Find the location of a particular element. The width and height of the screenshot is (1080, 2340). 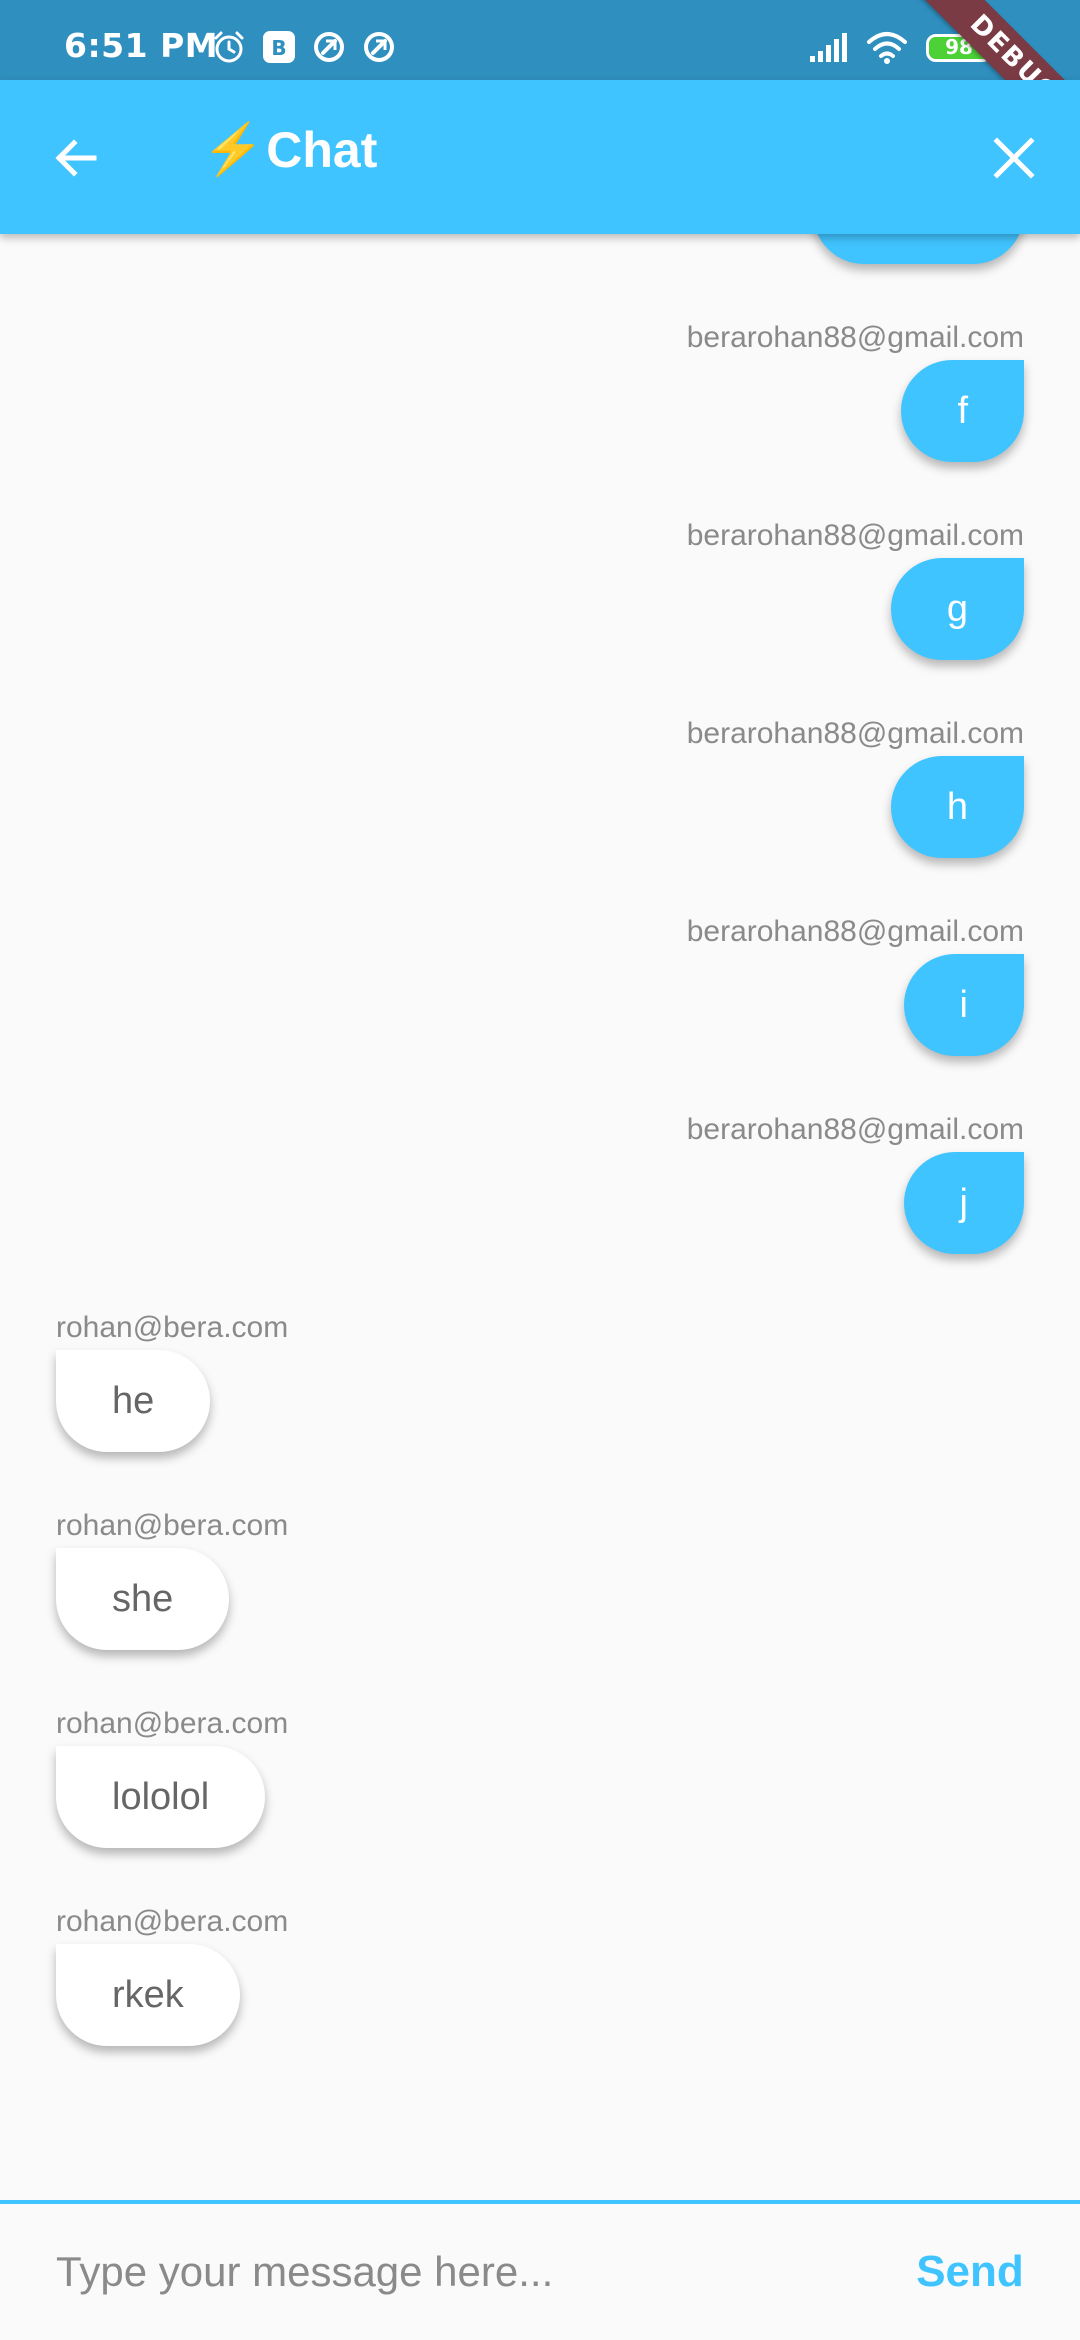

message-item: rohan@bera.com rkek is located at coordinates (540, 1975).